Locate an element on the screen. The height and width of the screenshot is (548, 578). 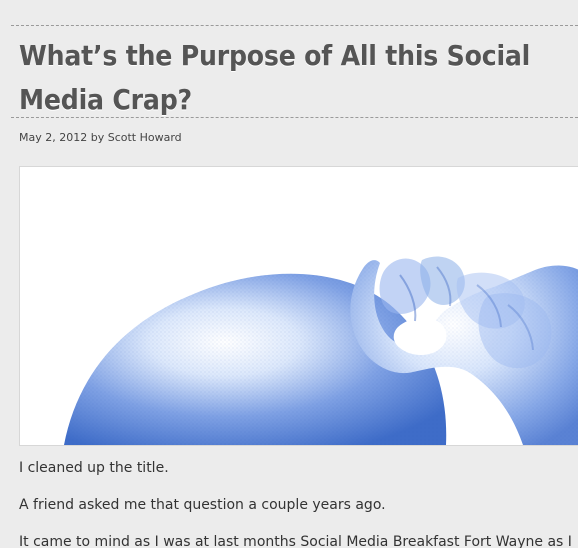
post-paragraph: I cleaned up the title. is located at coordinates (94, 468).